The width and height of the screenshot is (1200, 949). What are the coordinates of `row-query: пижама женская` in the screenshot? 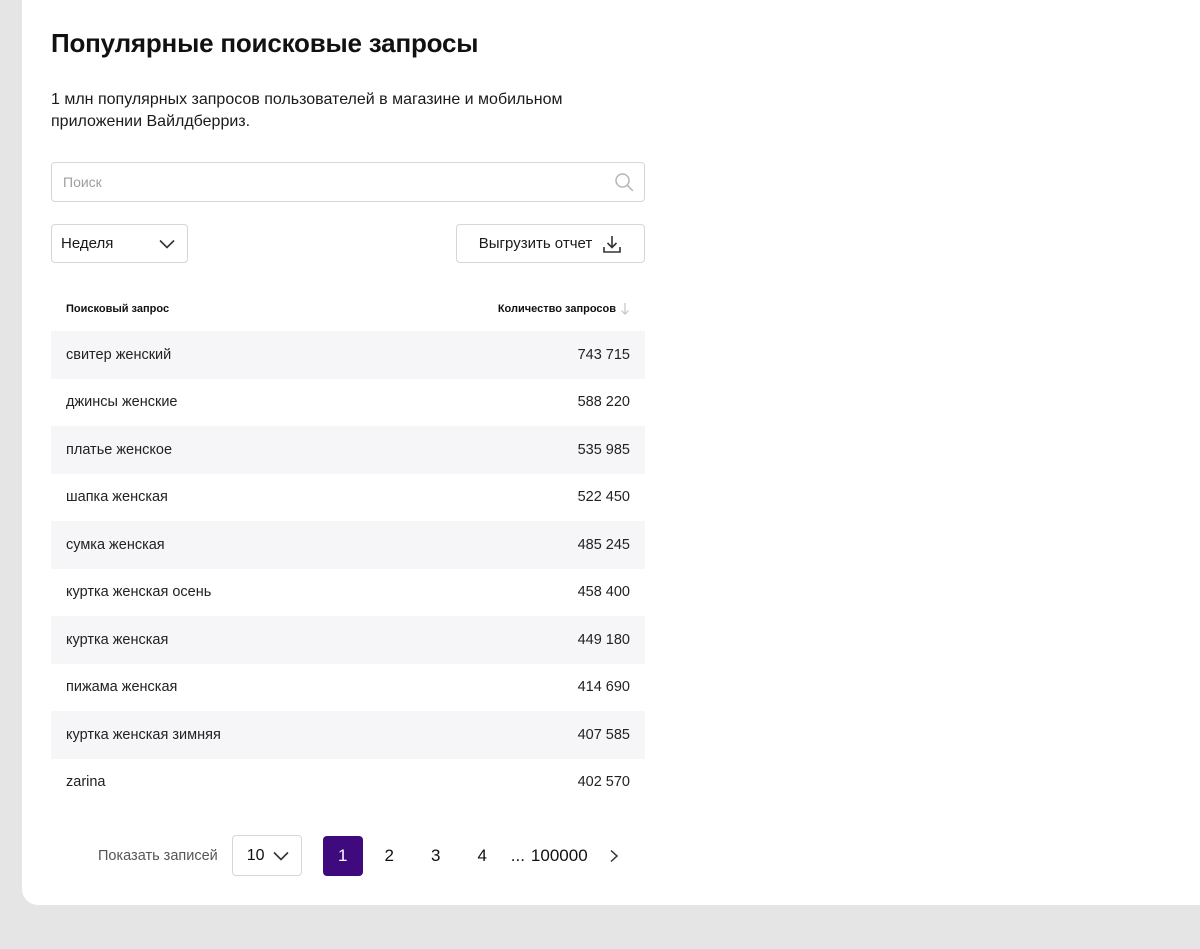 It's located at (122, 687).